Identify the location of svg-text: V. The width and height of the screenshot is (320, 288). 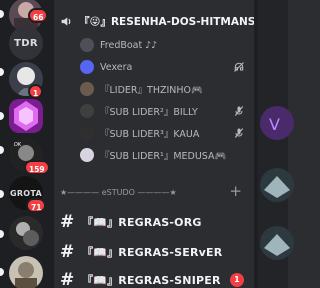
(274, 124).